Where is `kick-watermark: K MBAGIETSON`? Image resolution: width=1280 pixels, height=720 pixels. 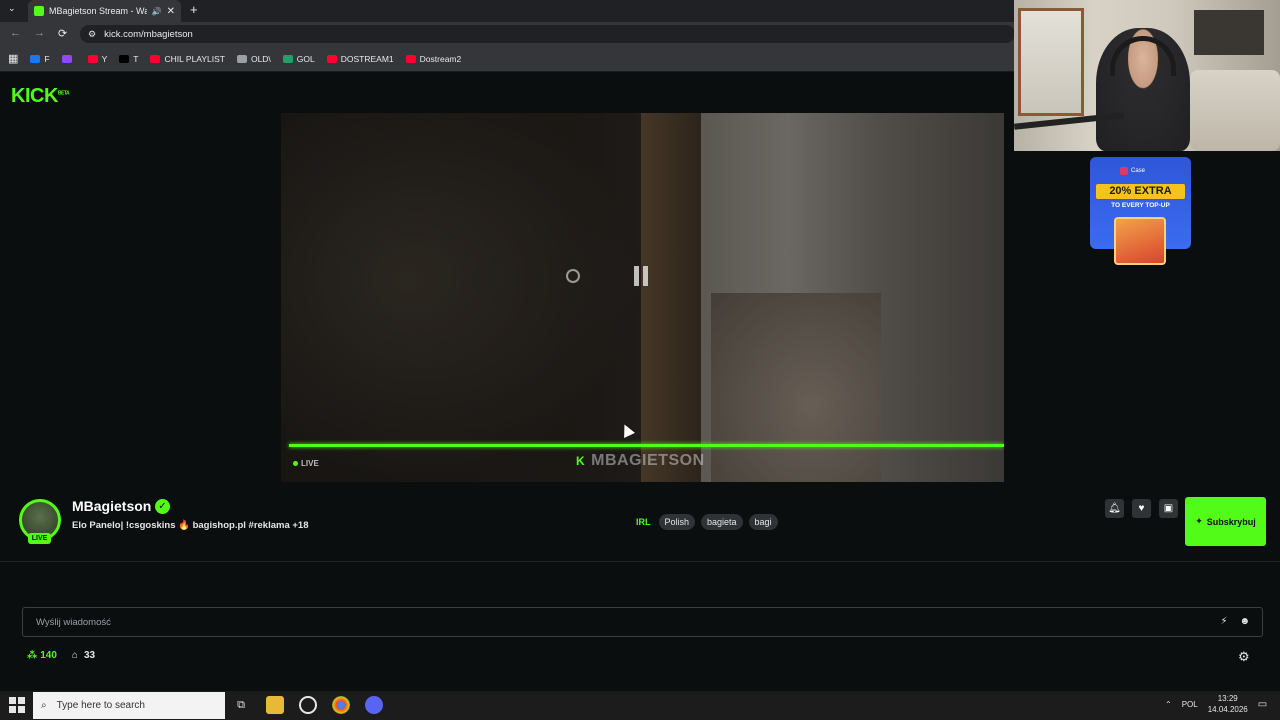
kick-watermark: K MBAGIETSON is located at coordinates (640, 460).